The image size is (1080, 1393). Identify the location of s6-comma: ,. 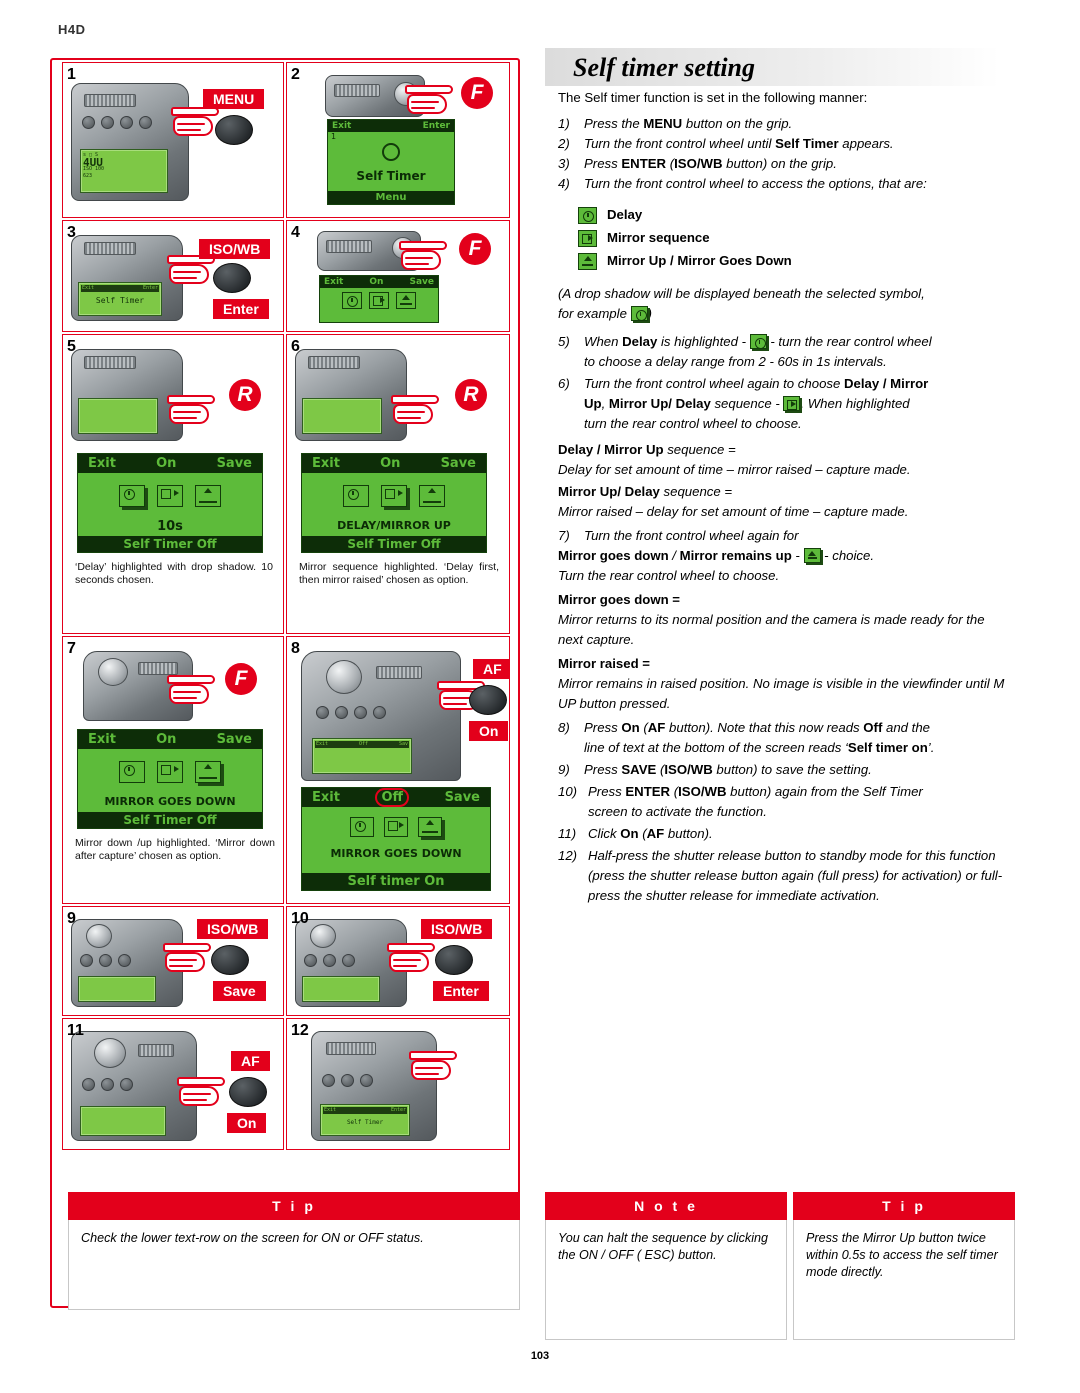
(605, 403).